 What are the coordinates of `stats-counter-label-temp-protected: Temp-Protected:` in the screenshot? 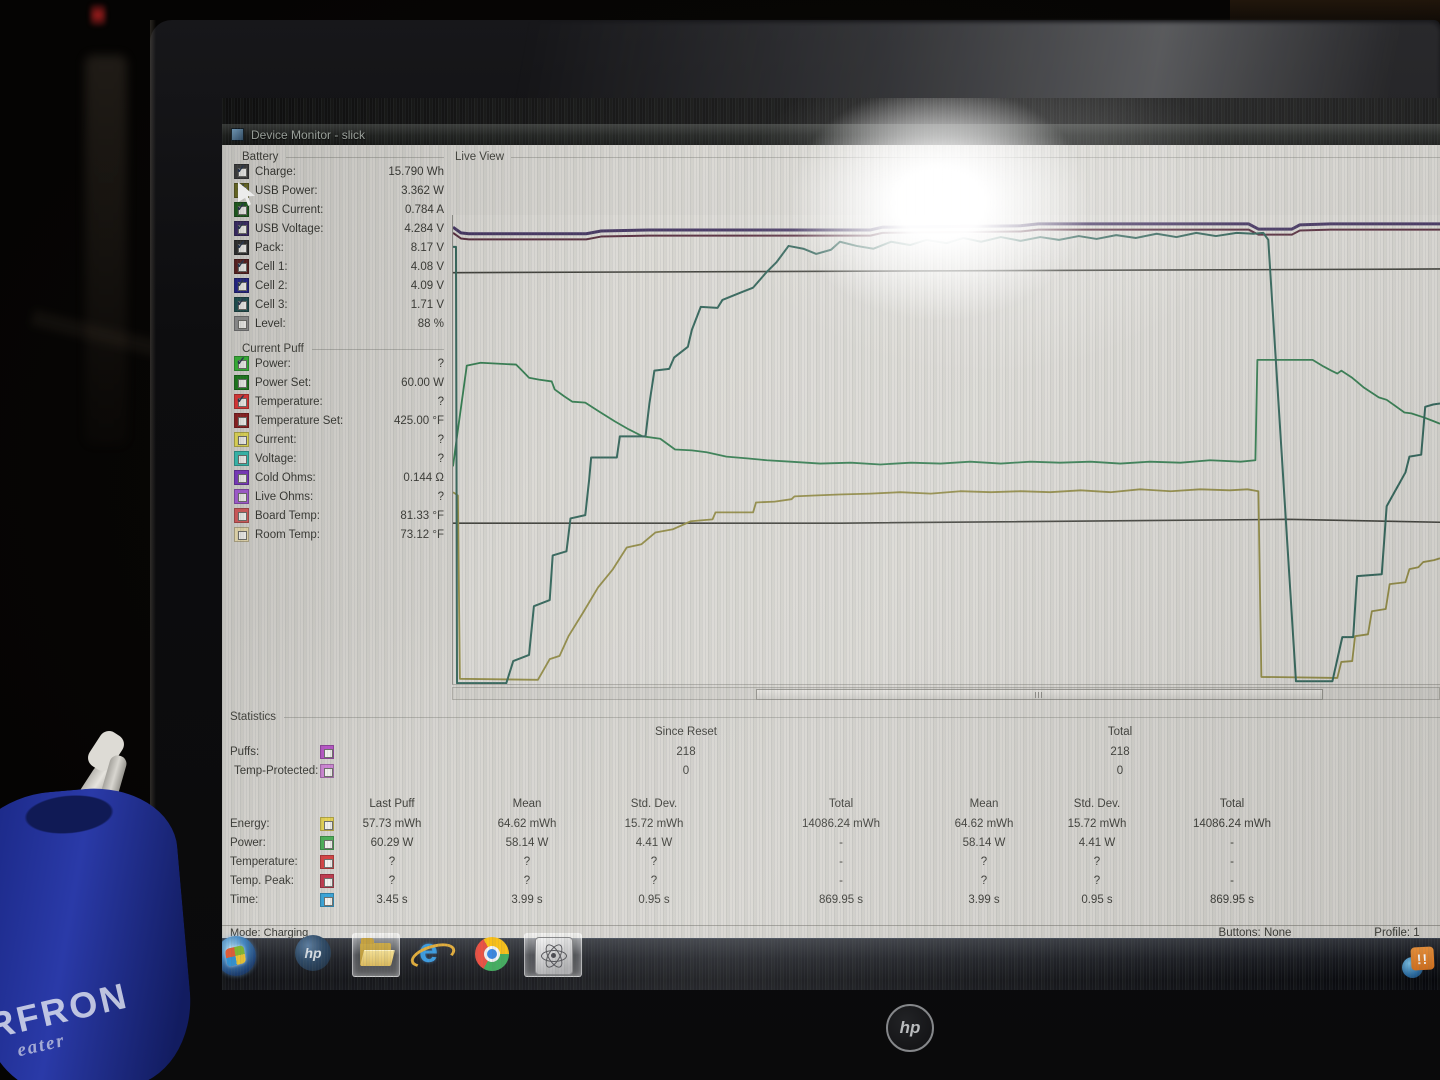 It's located at (276, 771).